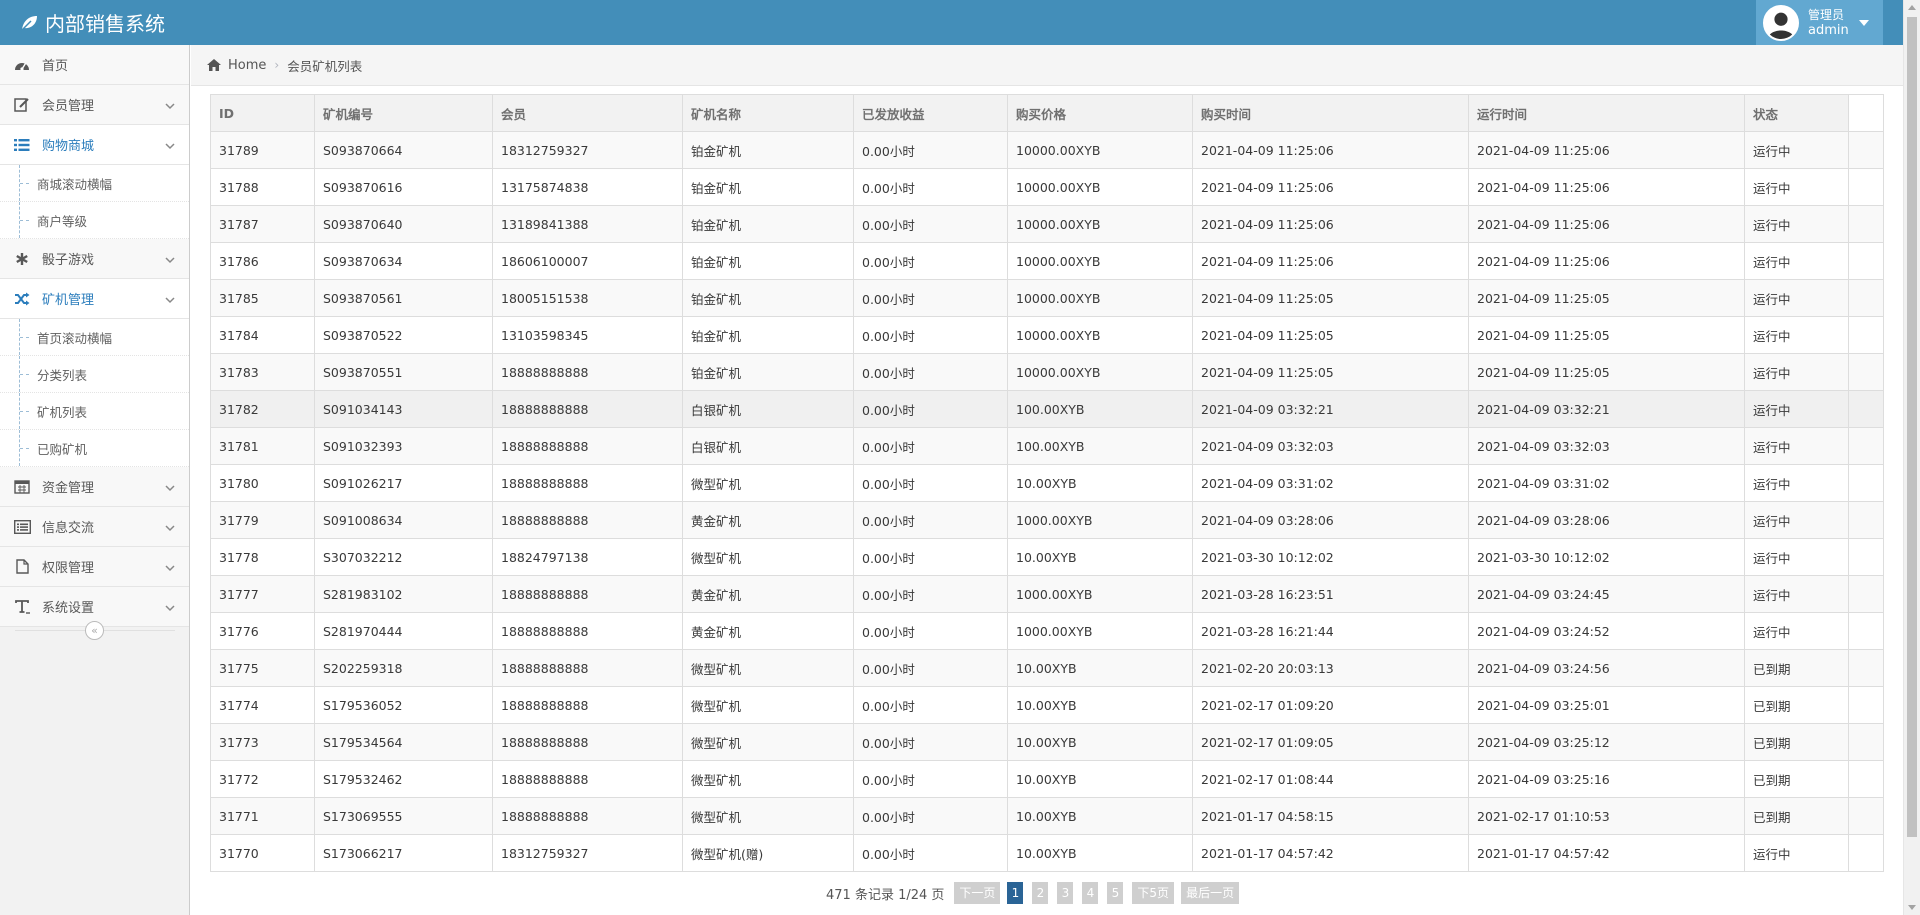 This screenshot has height=915, width=1920. Describe the element at coordinates (1826, 14) in the screenshot. I see `user-role: 管理员` at that location.